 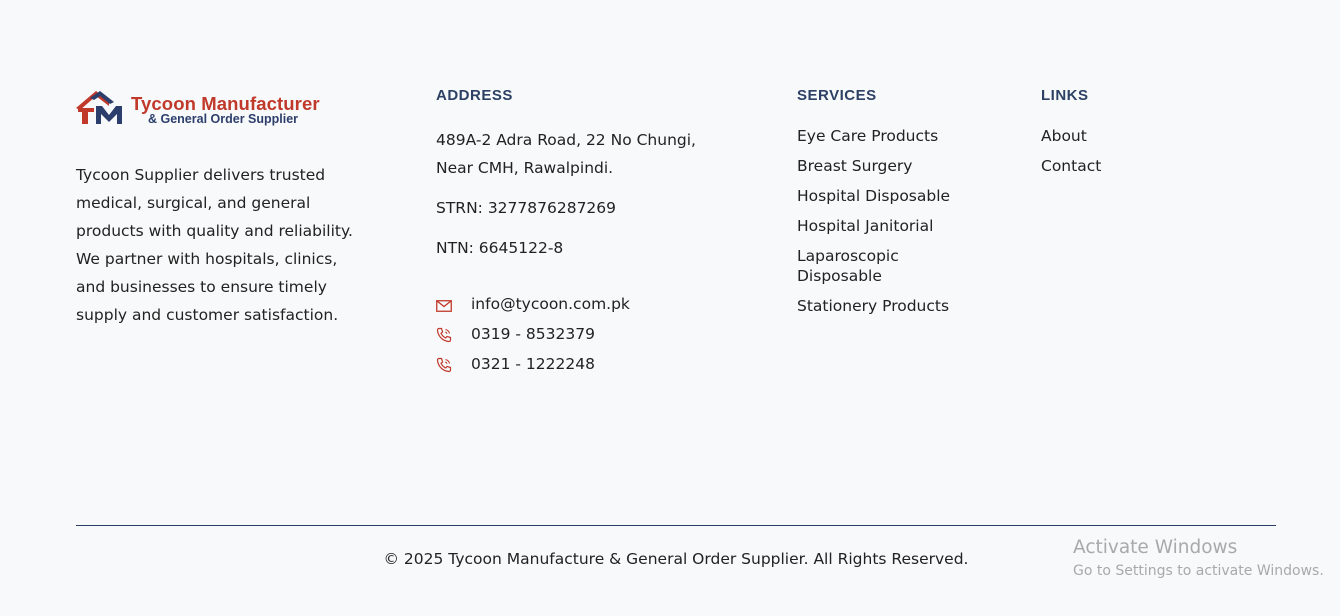 What do you see at coordinates (566, 140) in the screenshot?
I see `address-line-1: 489A-2 Adra Road, 22 No Chungi,` at bounding box center [566, 140].